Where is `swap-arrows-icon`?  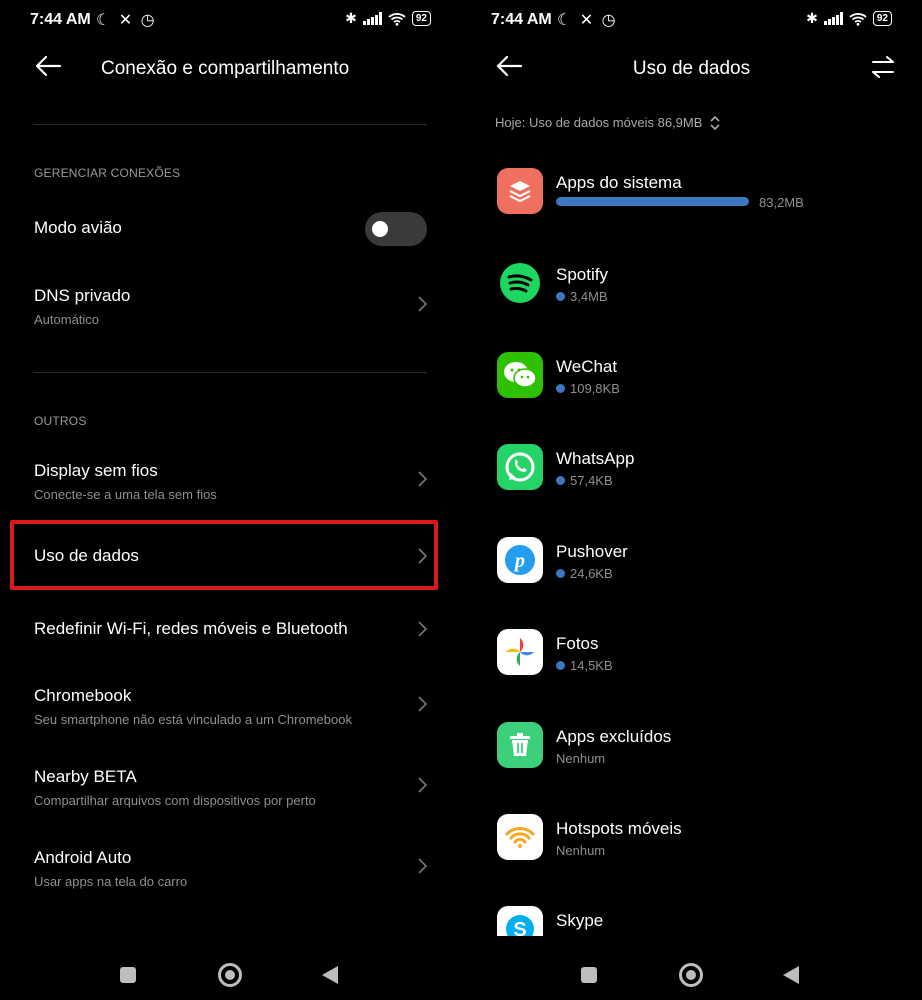
swap-arrows-icon is located at coordinates (883, 67).